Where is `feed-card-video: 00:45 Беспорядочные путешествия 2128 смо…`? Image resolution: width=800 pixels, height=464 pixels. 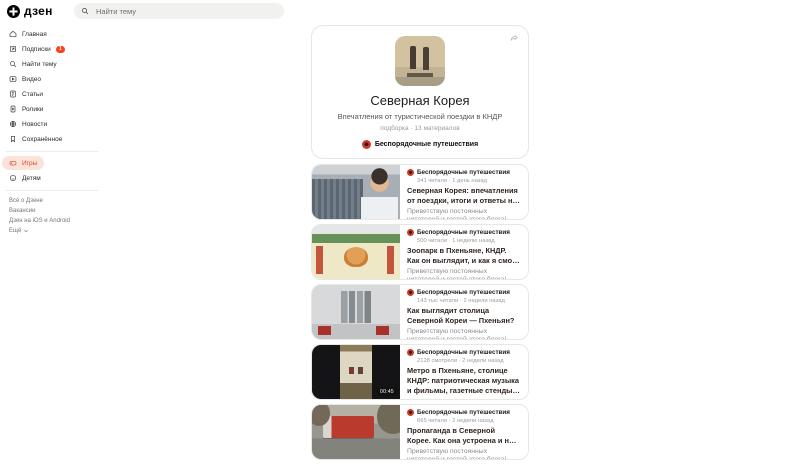
feed-card-video: 00:45 Беспорядочные путешествия 2128 смо… is located at coordinates (420, 372).